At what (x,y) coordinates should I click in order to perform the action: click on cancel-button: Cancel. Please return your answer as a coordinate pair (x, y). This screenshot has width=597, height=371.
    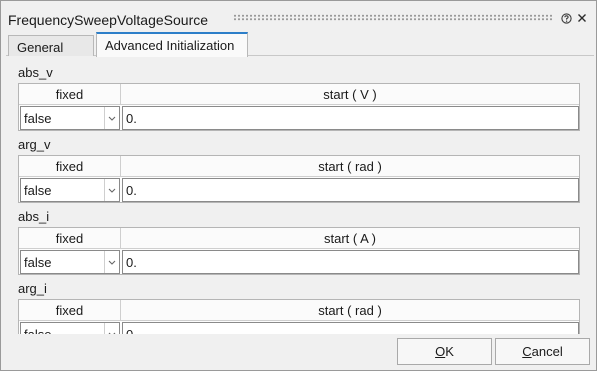
    Looking at the image, I should click on (542, 351).